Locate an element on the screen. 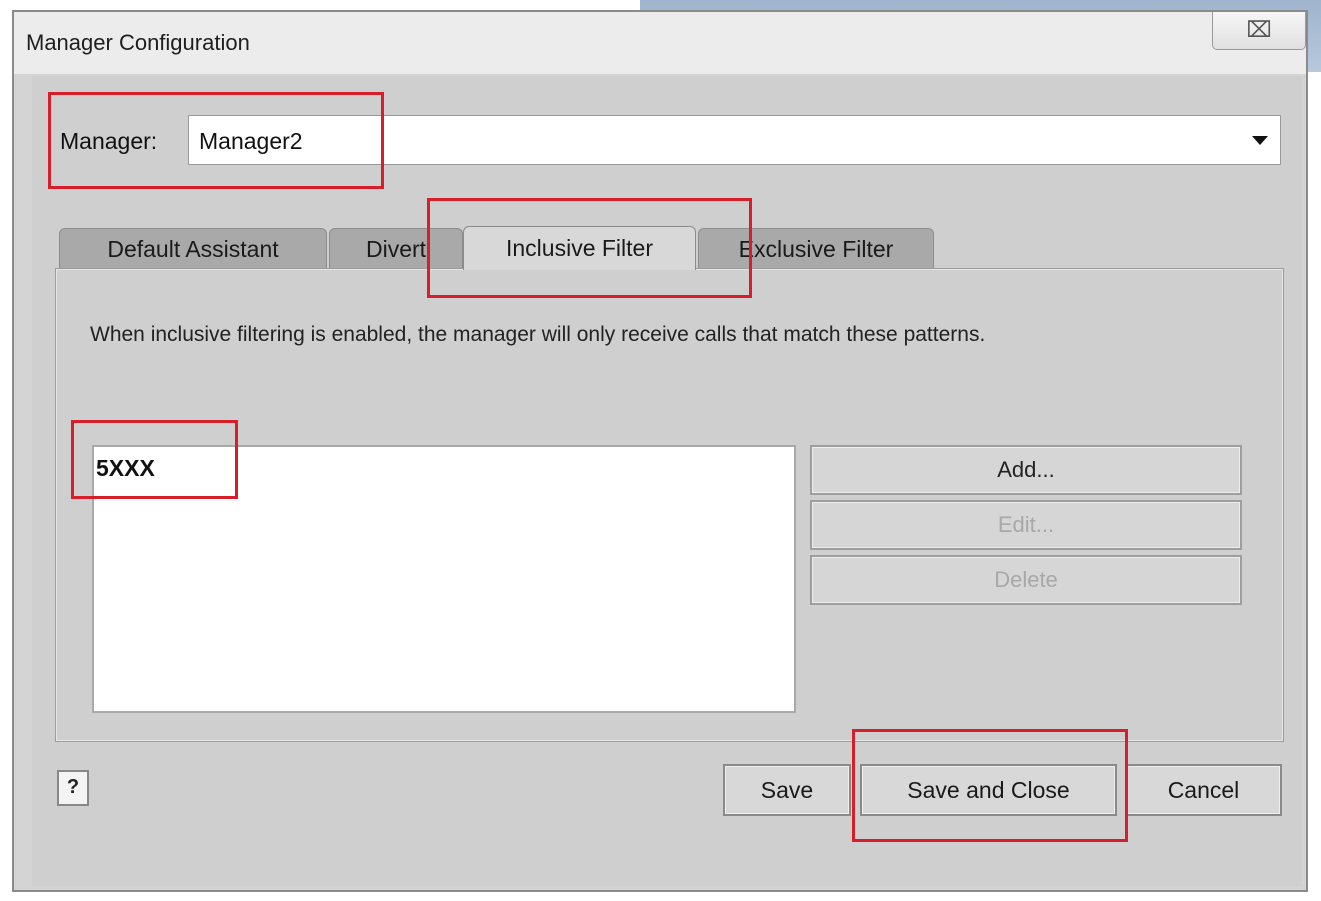 The height and width of the screenshot is (901, 1321). title-bar: Manager Configuration ⌧ is located at coordinates (660, 43).